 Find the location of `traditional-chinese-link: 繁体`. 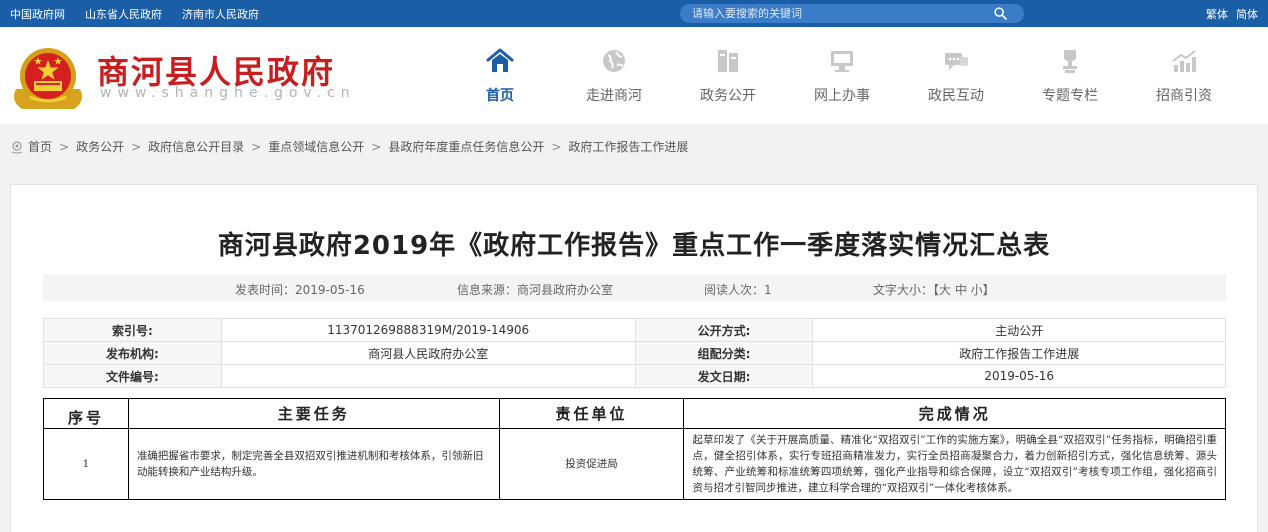

traditional-chinese-link: 繁体 is located at coordinates (1217, 14).